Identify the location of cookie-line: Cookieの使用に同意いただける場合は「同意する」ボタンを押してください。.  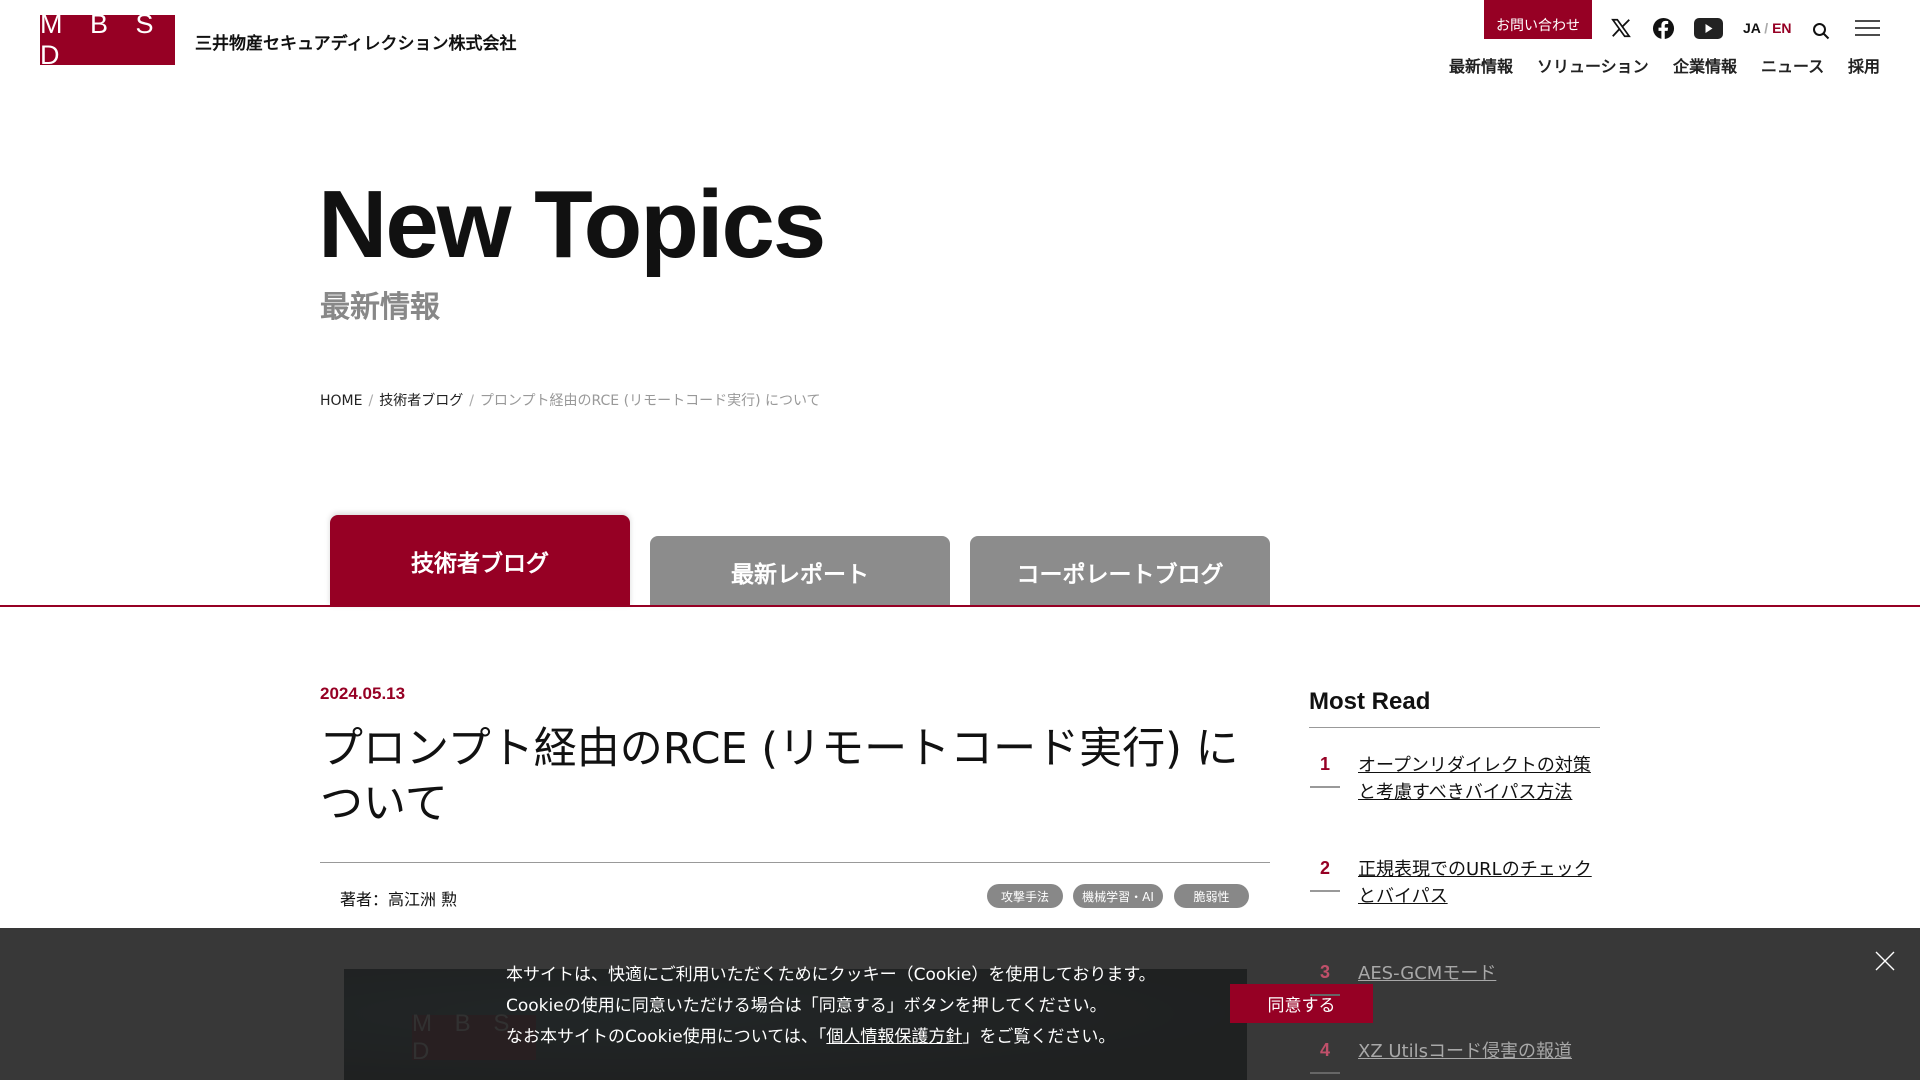
(806, 1006).